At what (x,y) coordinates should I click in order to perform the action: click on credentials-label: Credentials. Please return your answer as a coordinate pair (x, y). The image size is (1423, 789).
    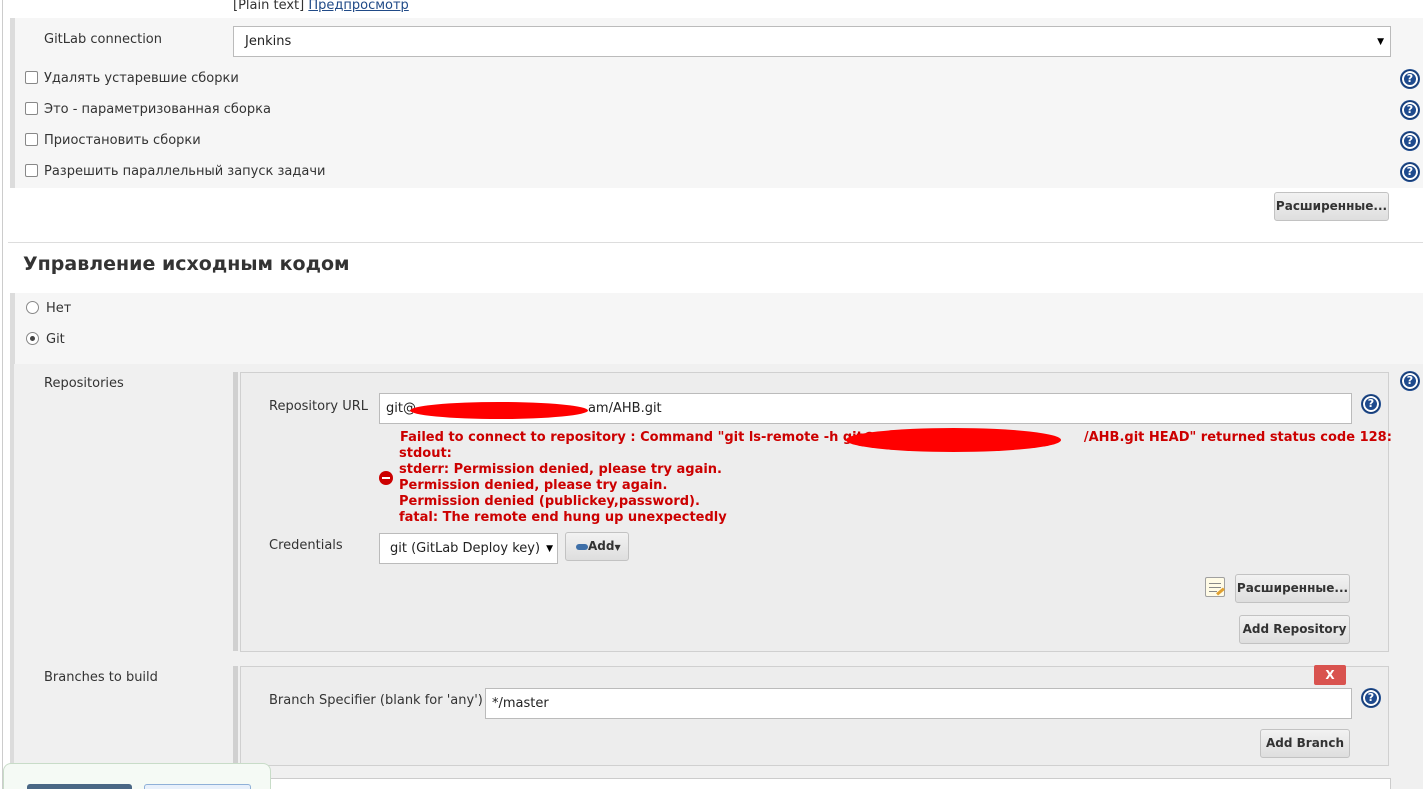
    Looking at the image, I should click on (306, 545).